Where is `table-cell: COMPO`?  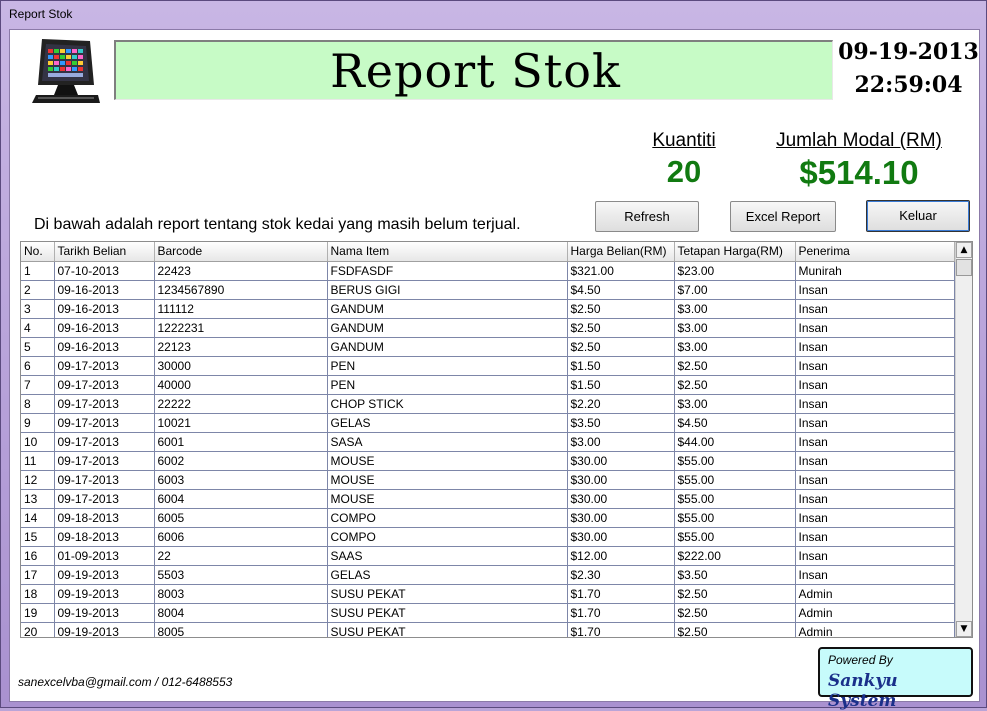 table-cell: COMPO is located at coordinates (447, 537).